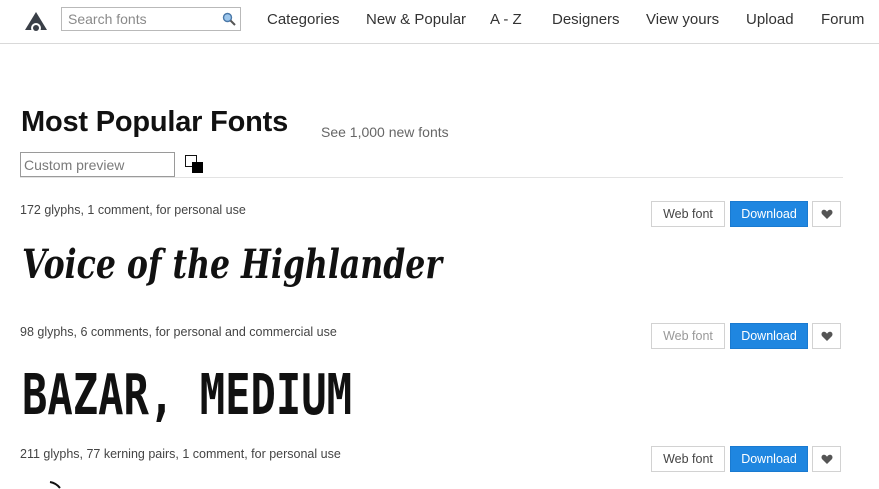  Describe the element at coordinates (431, 177) in the screenshot. I see `header-divider` at that location.